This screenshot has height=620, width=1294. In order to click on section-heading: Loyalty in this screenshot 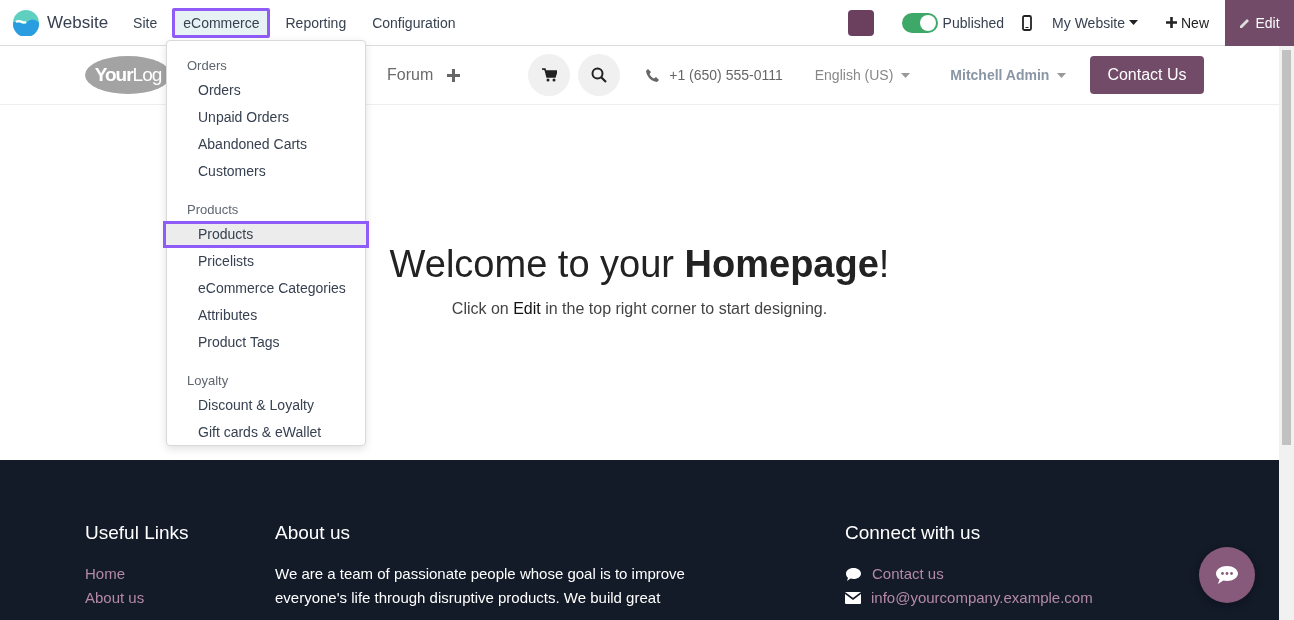, I will do `click(208, 381)`.